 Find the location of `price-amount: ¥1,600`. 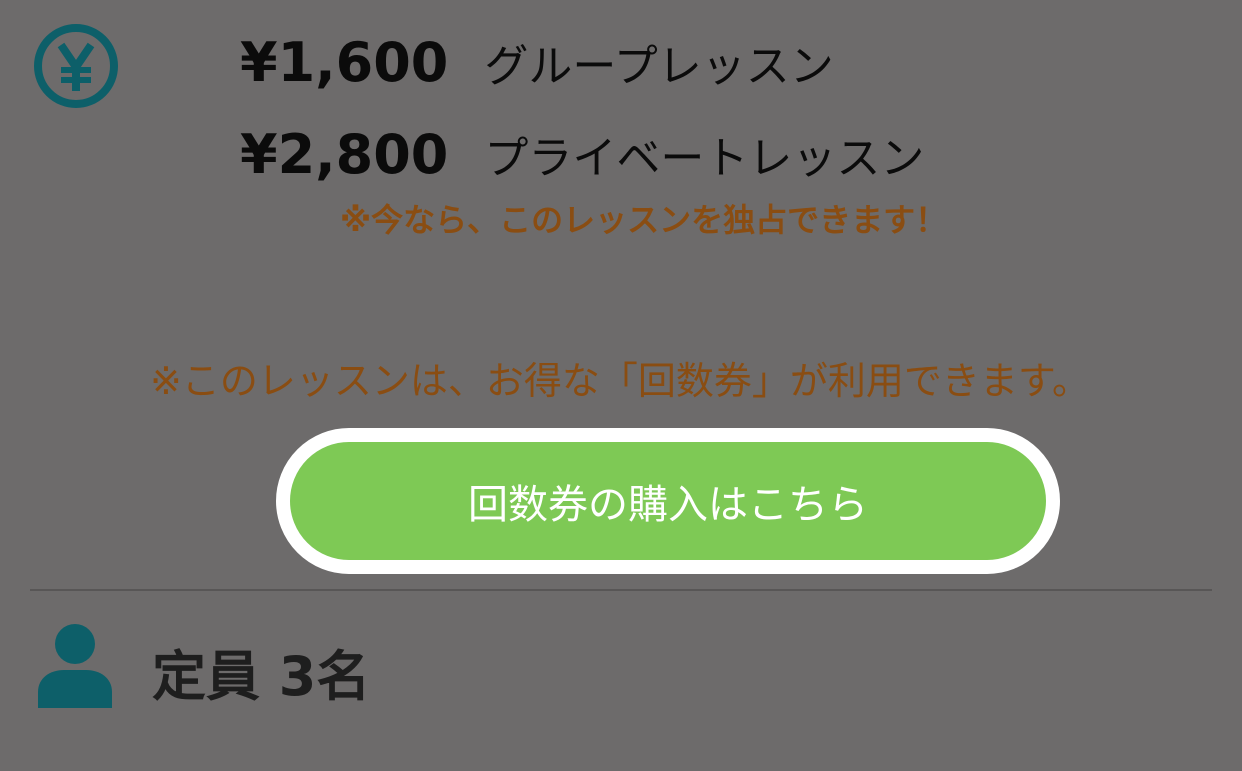

price-amount: ¥1,600 is located at coordinates (344, 62).